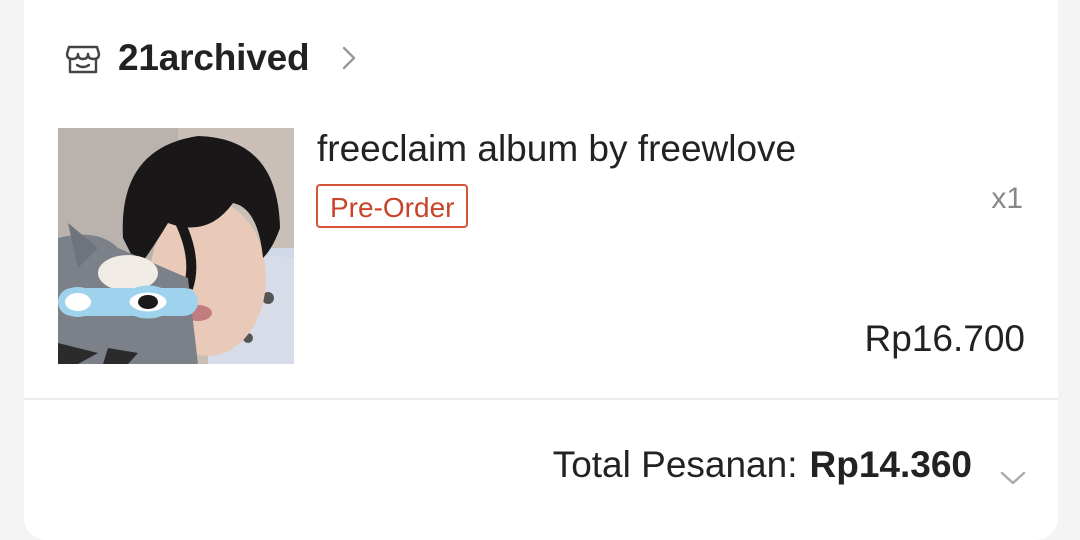 The height and width of the screenshot is (540, 1080). Describe the element at coordinates (675, 464) in the screenshot. I see `order-total-label: Total Pesanan:` at that location.